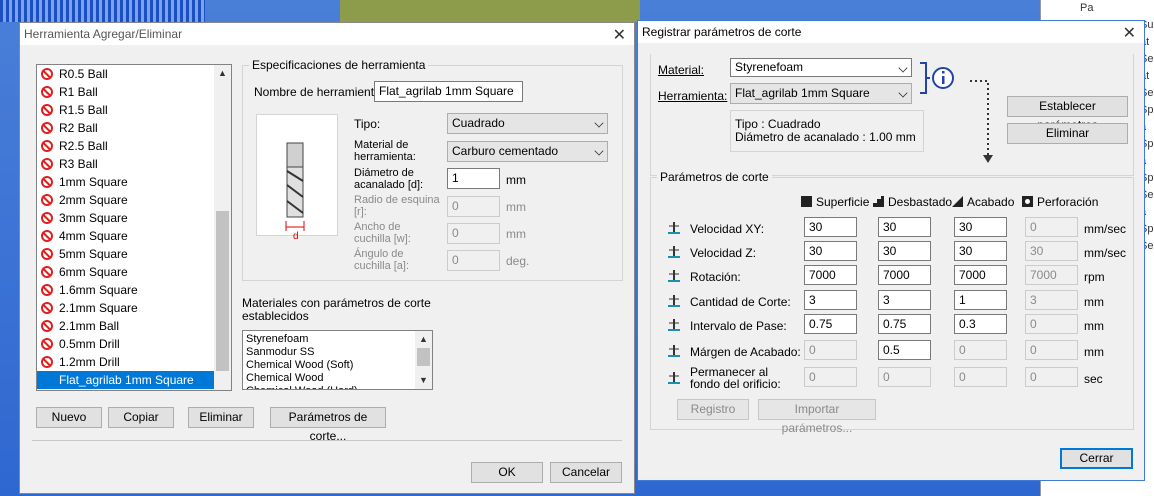 The height and width of the screenshot is (496, 1154). What do you see at coordinates (473, 260) in the screenshot?
I see `tool-angle-input: 0` at bounding box center [473, 260].